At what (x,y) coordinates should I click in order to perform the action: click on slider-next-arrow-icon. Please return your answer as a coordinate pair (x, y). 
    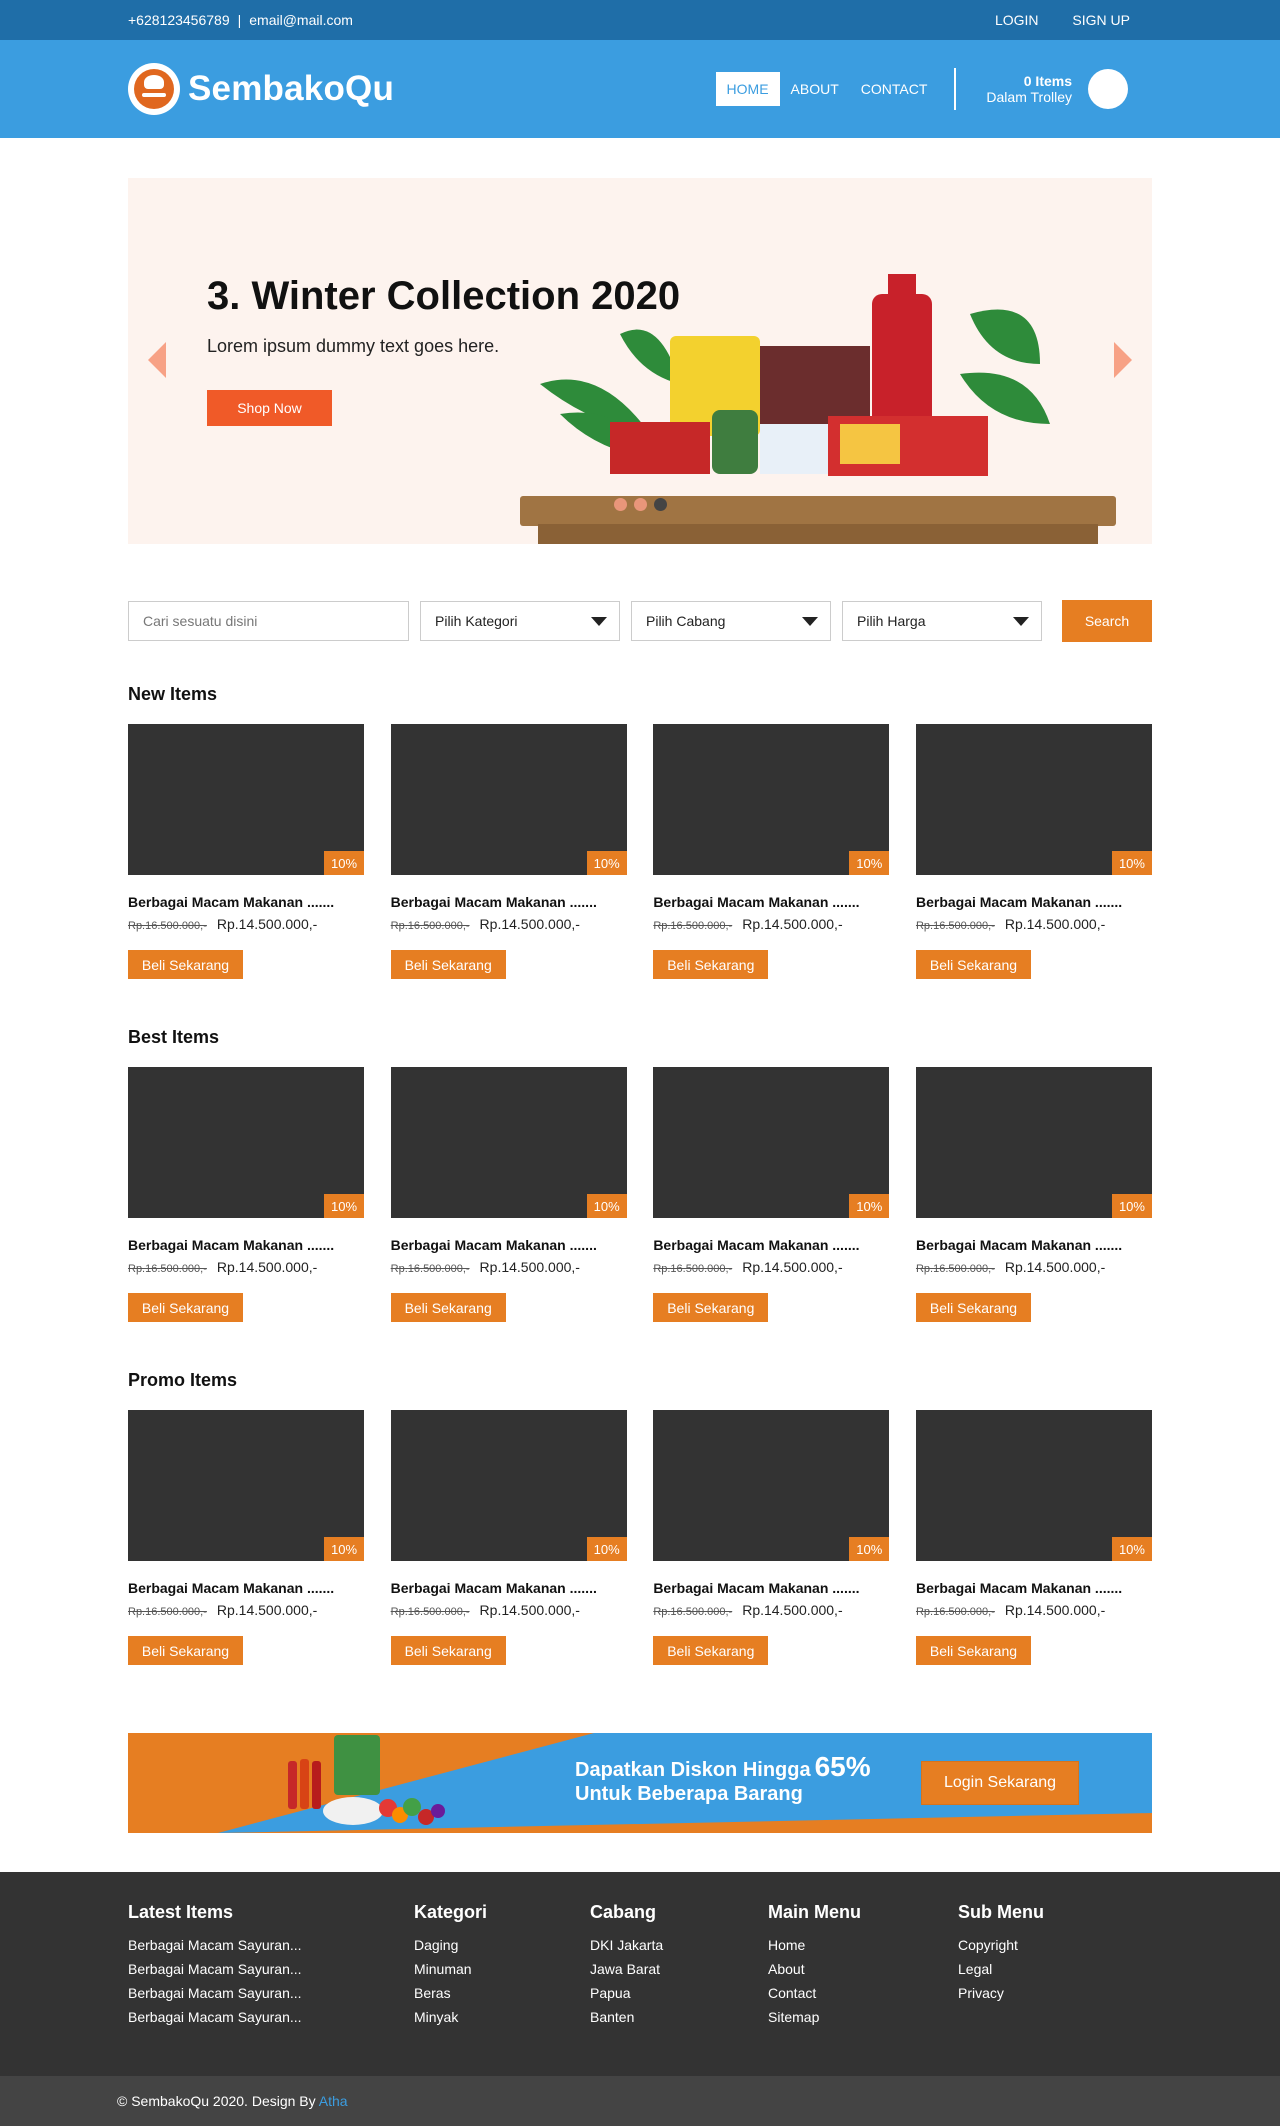
    Looking at the image, I should click on (1123, 360).